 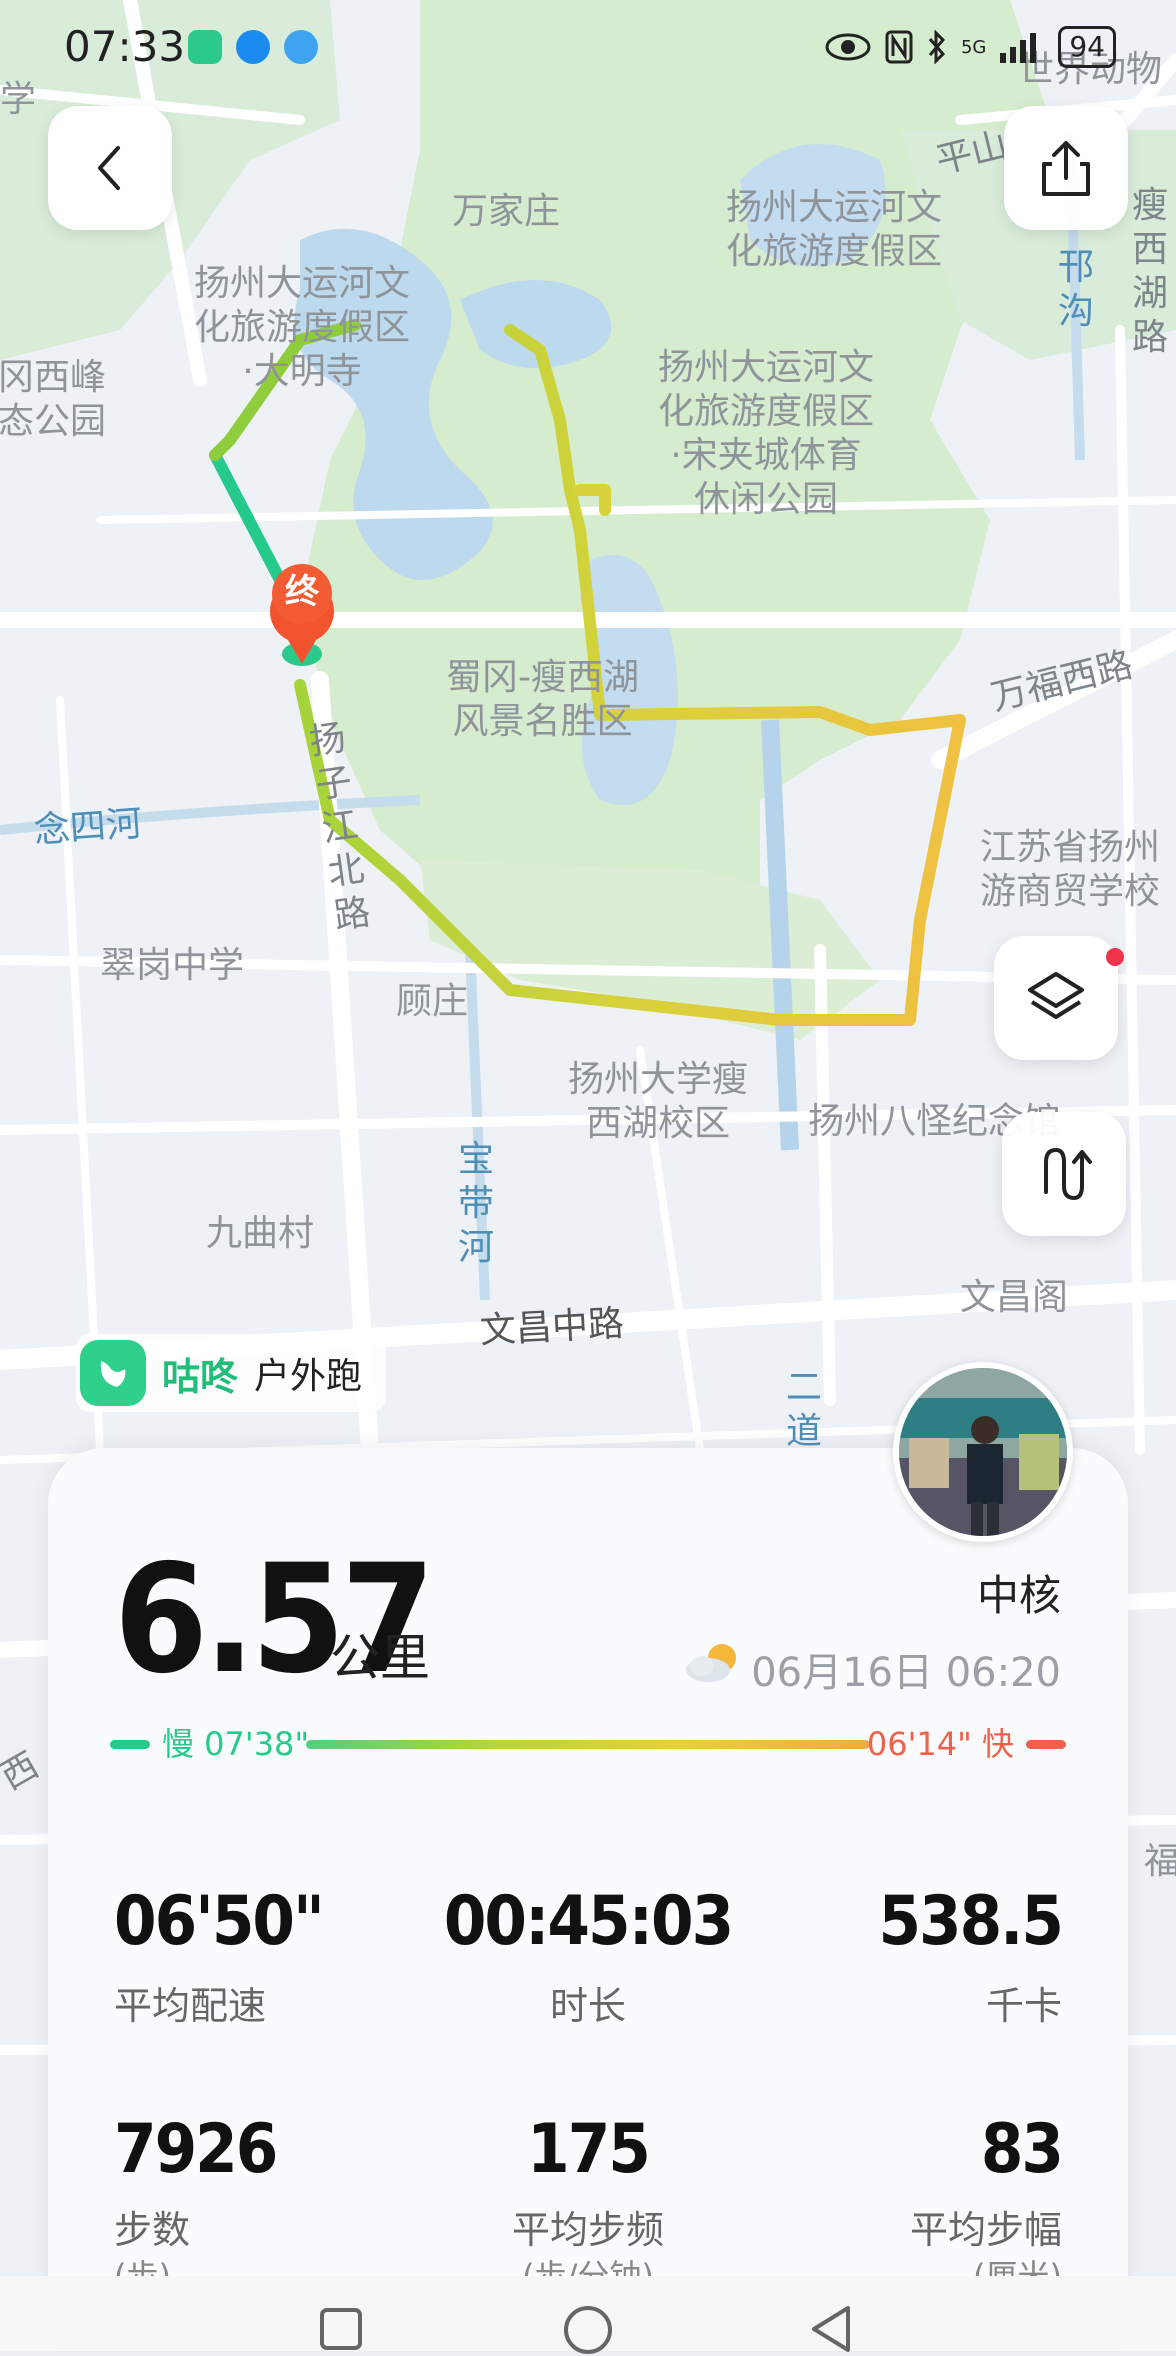 I want to click on status-icons: 5G 94, so click(x=970, y=47).